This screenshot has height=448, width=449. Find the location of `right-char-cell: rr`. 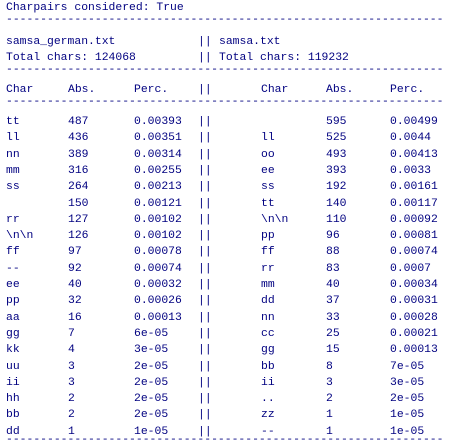

right-char-cell: rr is located at coordinates (268, 269).